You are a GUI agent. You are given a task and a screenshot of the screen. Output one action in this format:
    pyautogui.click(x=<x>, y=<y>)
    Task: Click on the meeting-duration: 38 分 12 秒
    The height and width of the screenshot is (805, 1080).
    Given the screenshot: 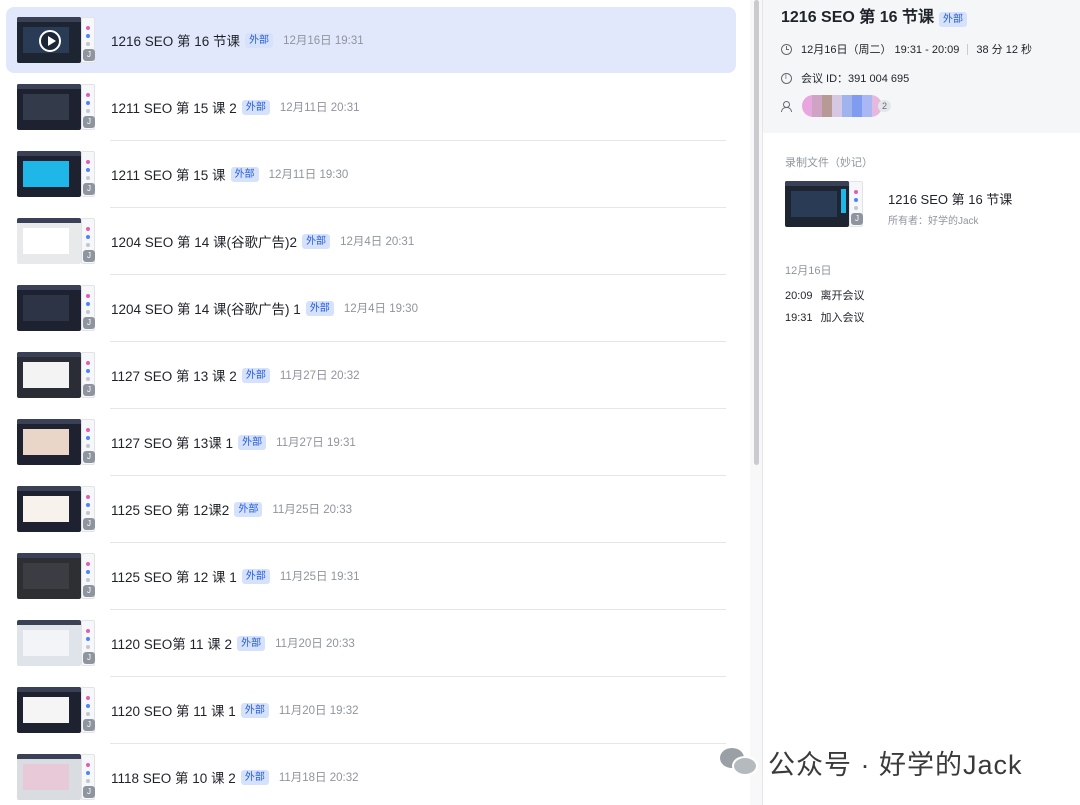 What is the action you would take?
    pyautogui.click(x=1004, y=50)
    